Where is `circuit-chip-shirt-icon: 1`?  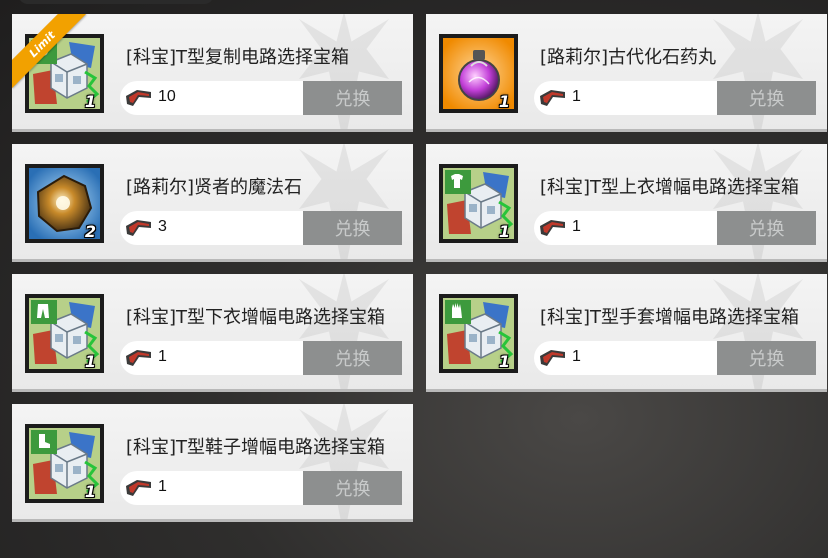 circuit-chip-shirt-icon: 1 is located at coordinates (478, 203).